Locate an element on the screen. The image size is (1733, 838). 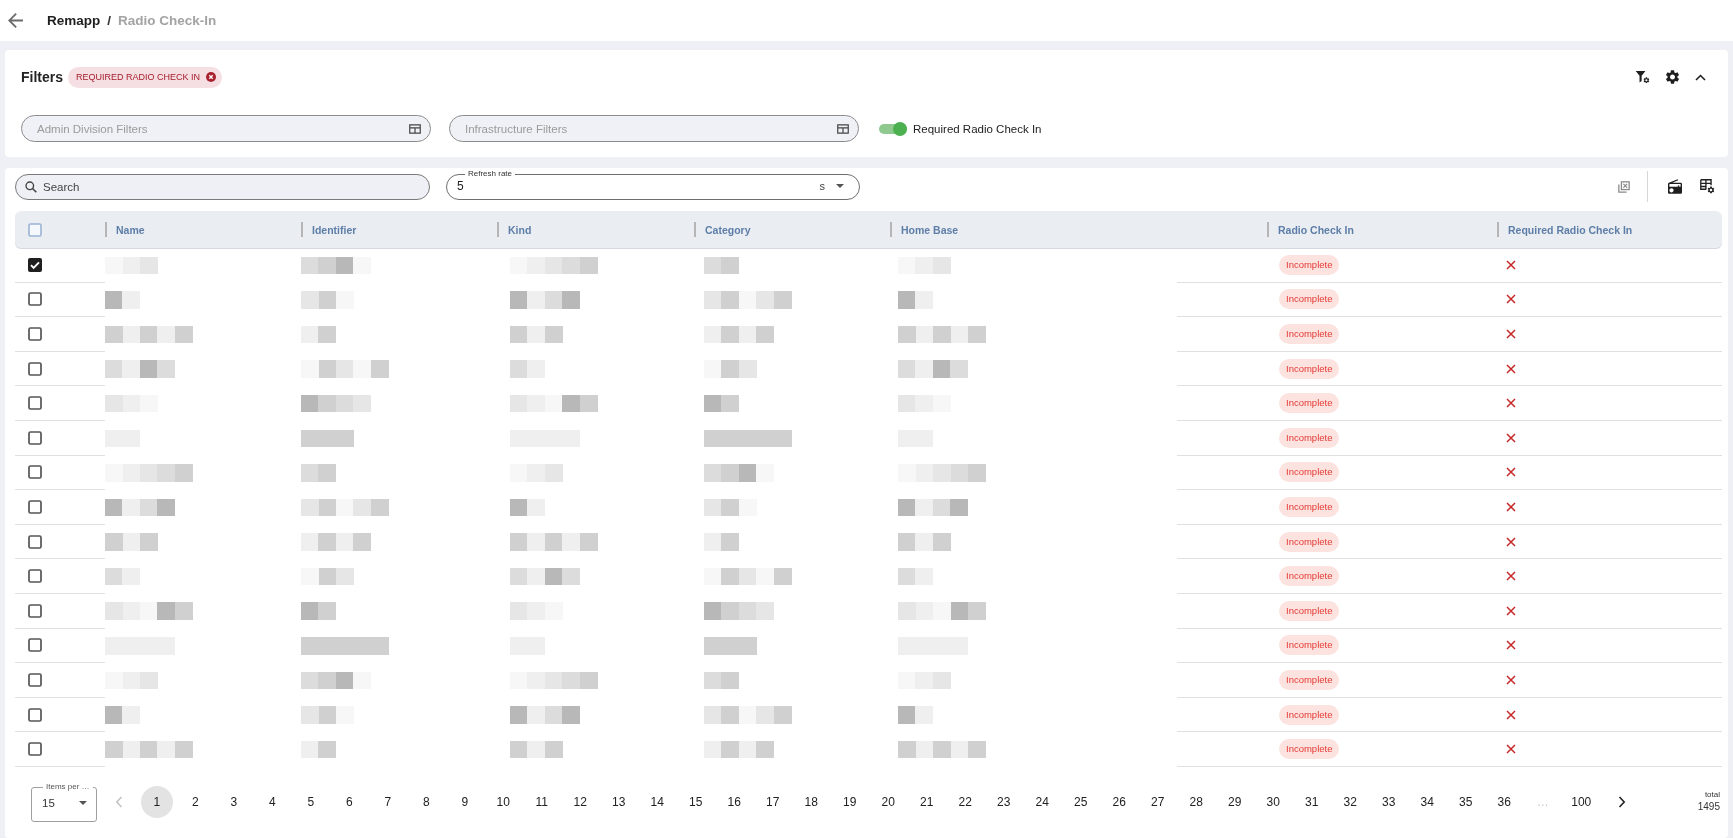
page-button: 34 is located at coordinates (1427, 802).